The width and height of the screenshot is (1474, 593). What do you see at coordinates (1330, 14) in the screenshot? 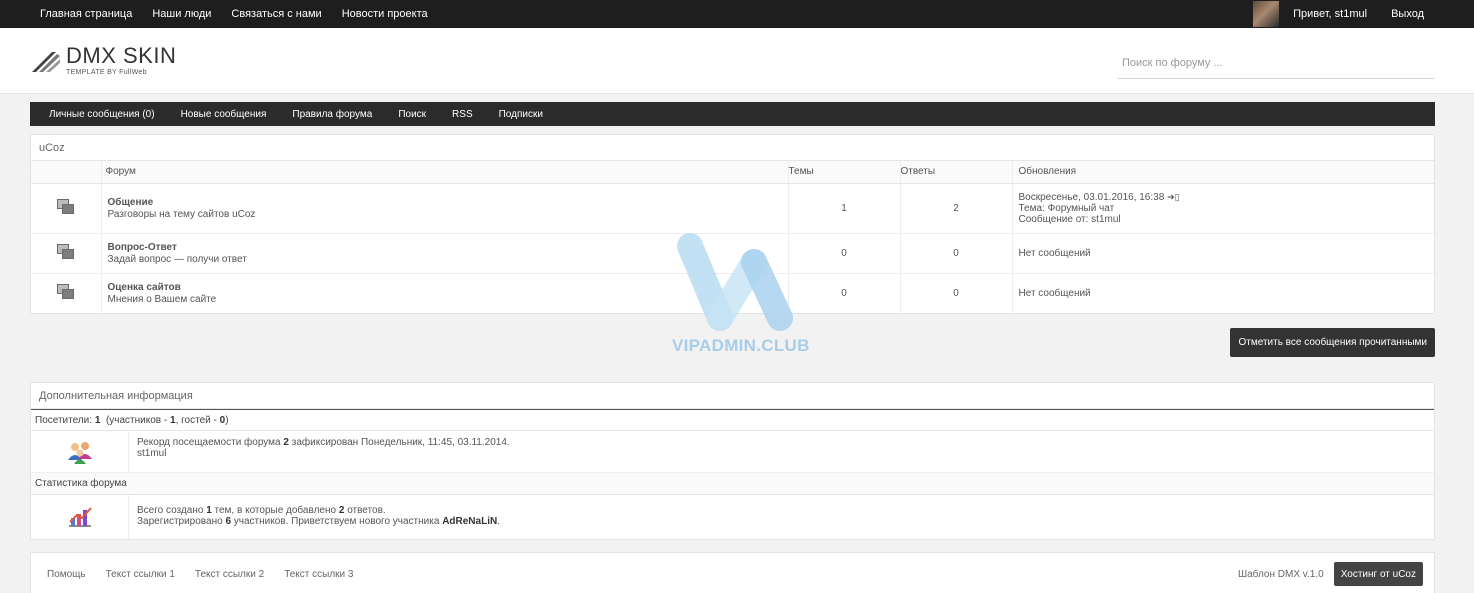
I see `greeting-link: Привет, st1mul` at bounding box center [1330, 14].